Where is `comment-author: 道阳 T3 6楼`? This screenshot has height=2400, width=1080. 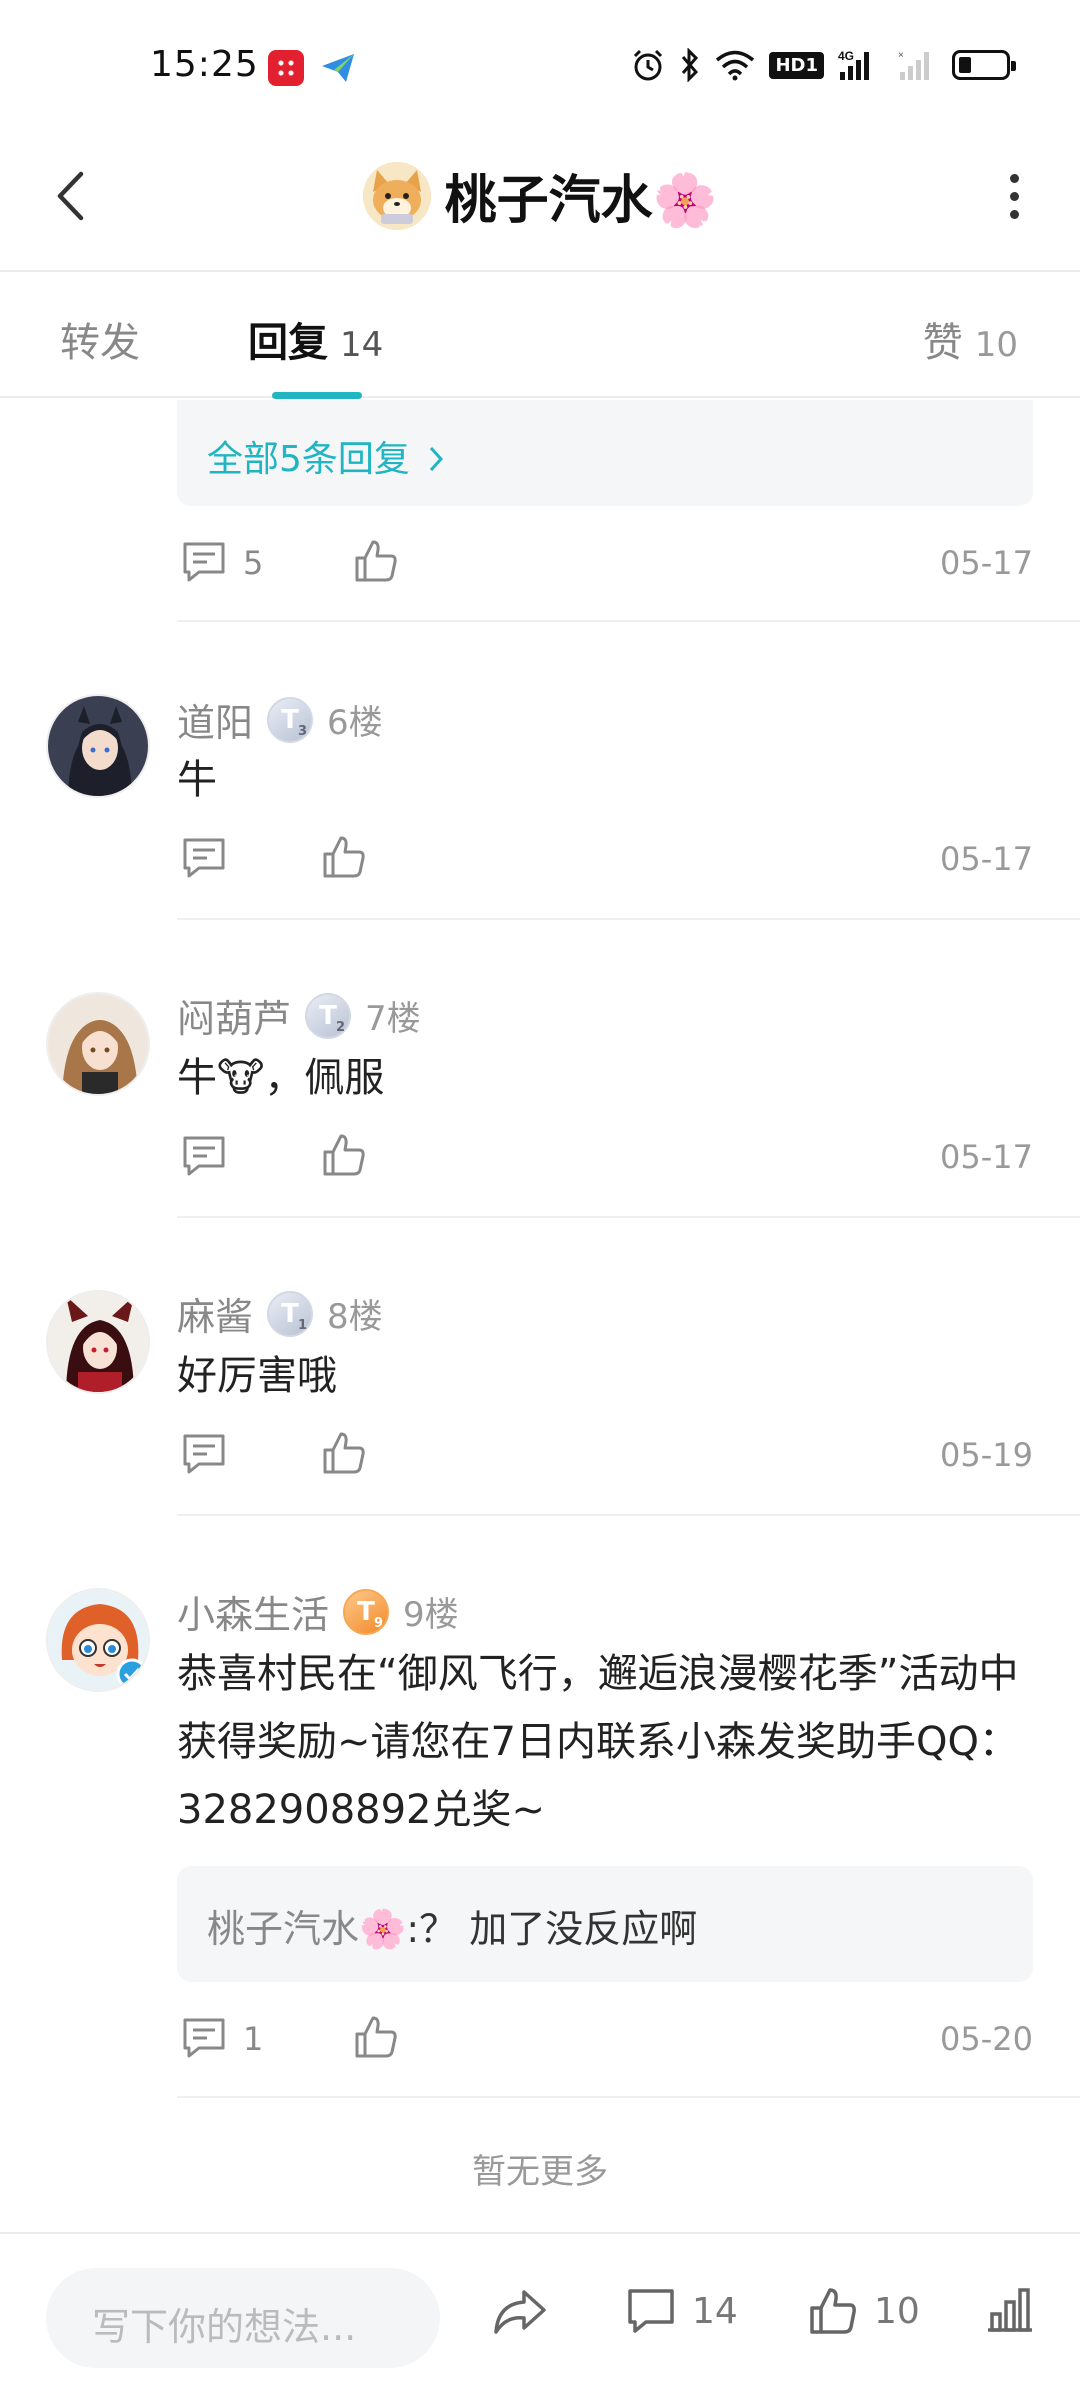 comment-author: 道阳 T3 6楼 is located at coordinates (280, 719).